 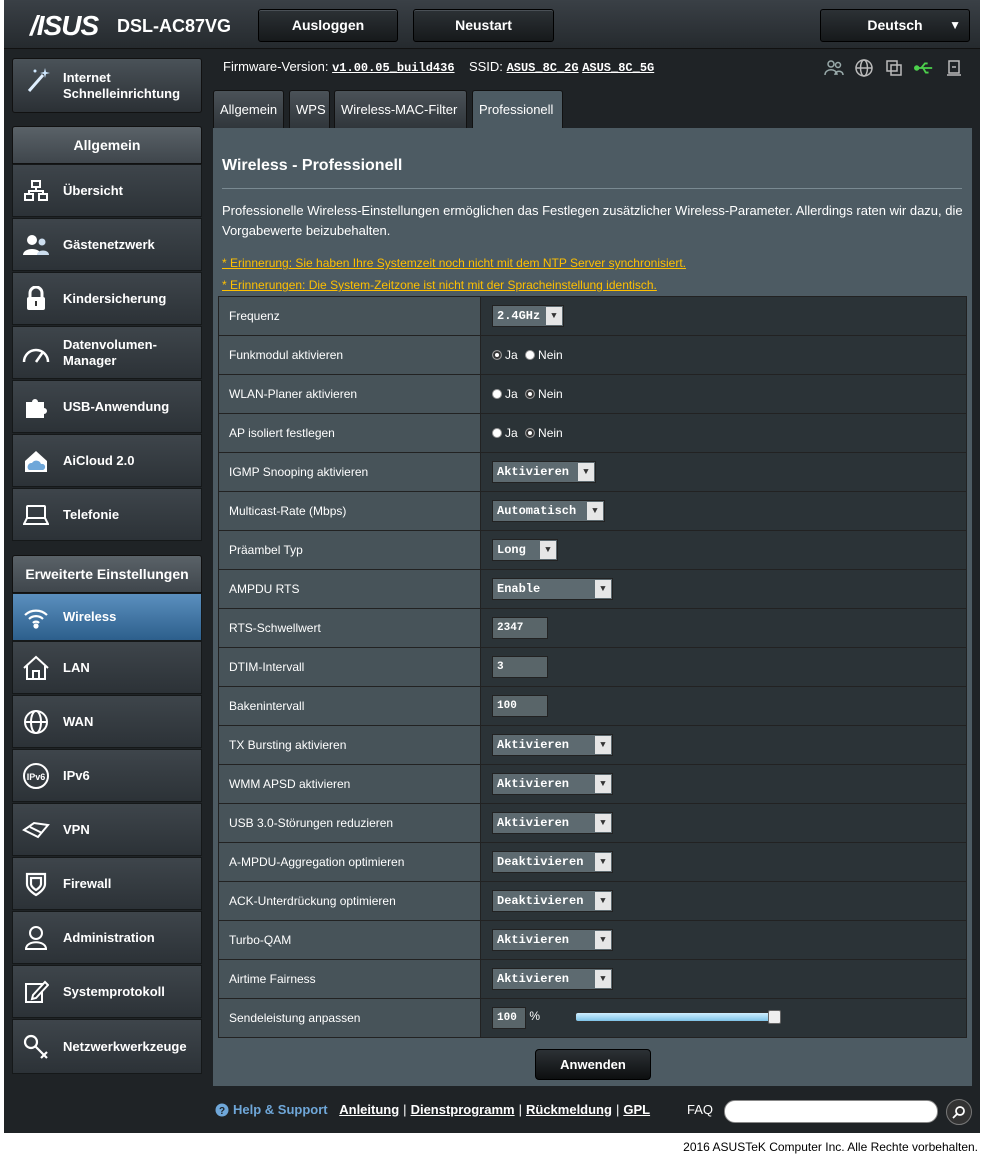 I want to click on sidebar-item-parental-control: Kindersicherung, so click(x=107, y=298).